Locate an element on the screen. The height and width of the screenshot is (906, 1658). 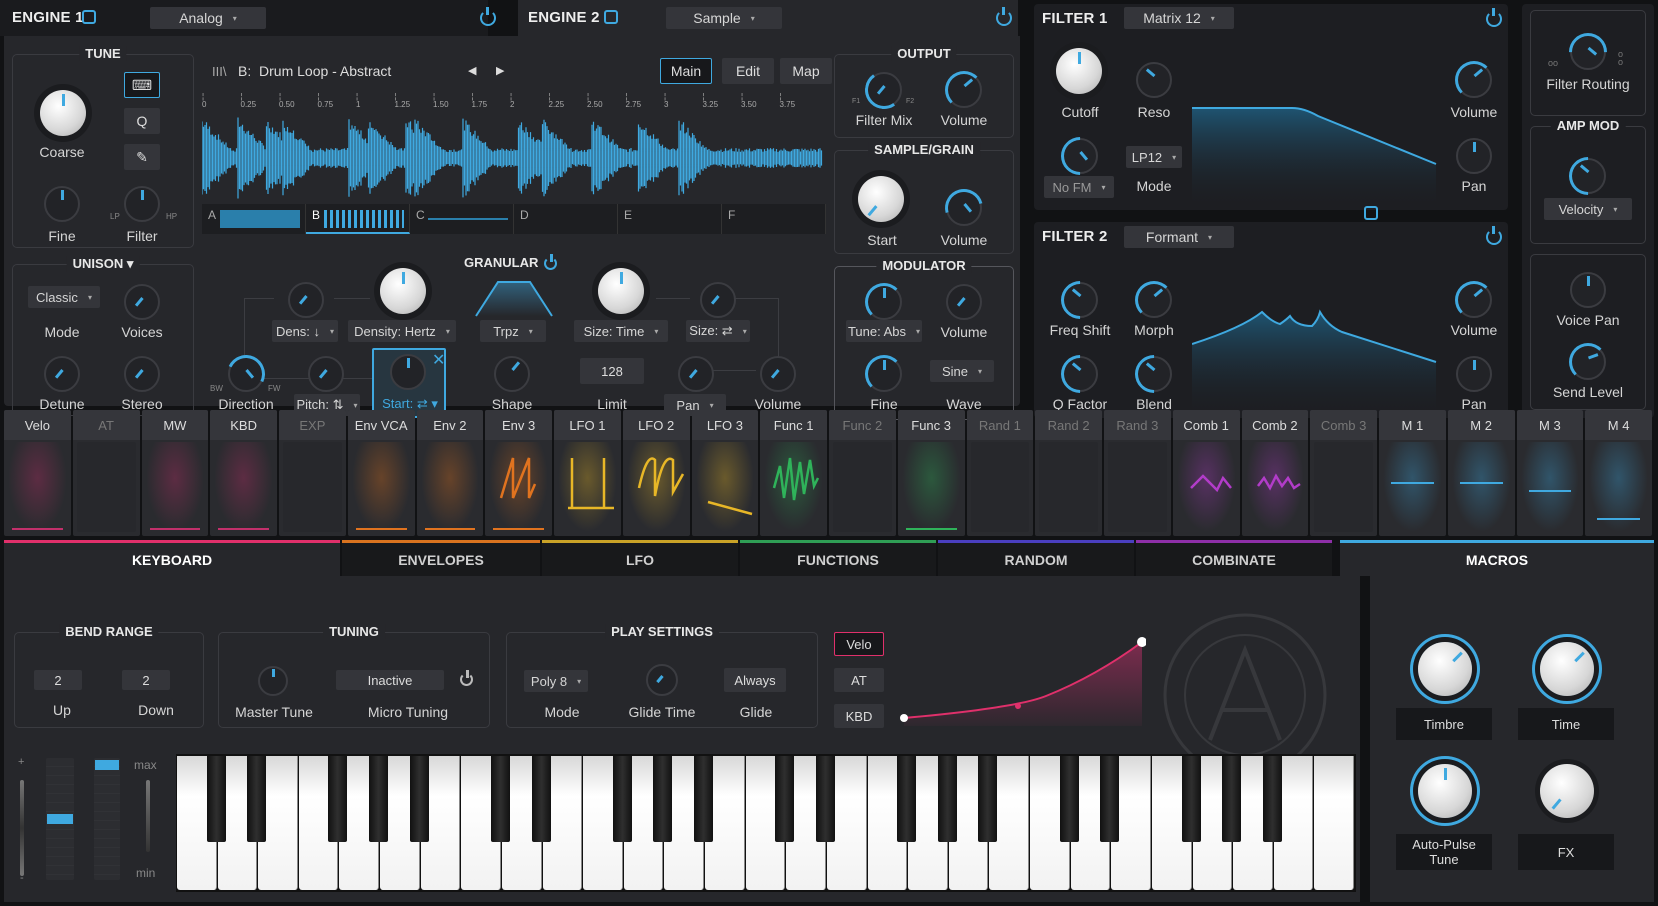
pitch-knob is located at coordinates (326, 374).